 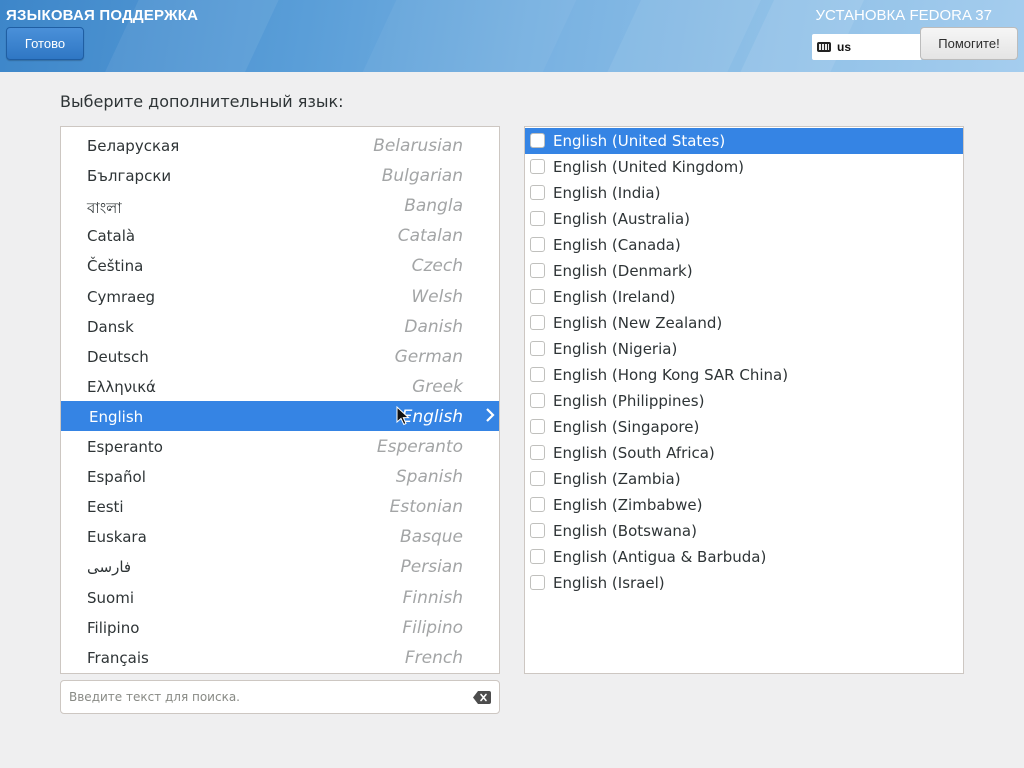 What do you see at coordinates (280, 356) in the screenshot?
I see `language-row: Deutsch German` at bounding box center [280, 356].